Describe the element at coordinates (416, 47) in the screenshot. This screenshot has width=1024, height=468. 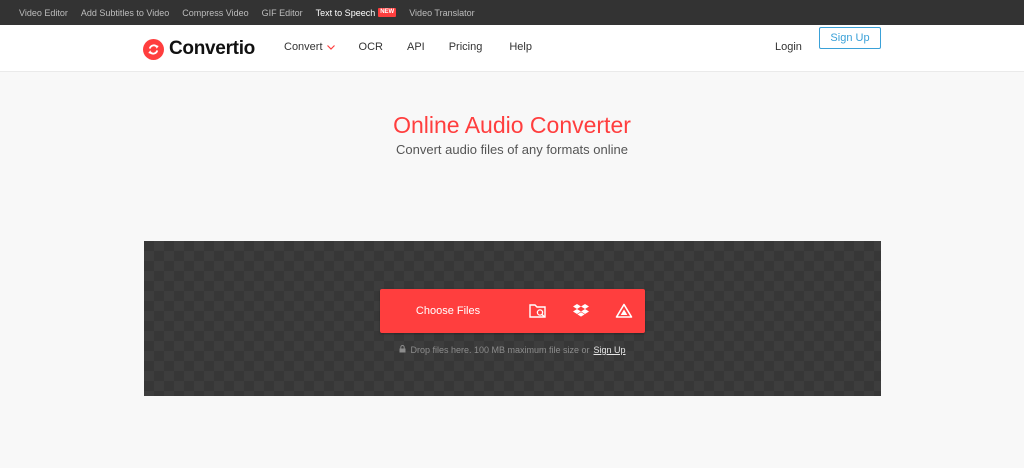
I see `nav-api: API` at that location.